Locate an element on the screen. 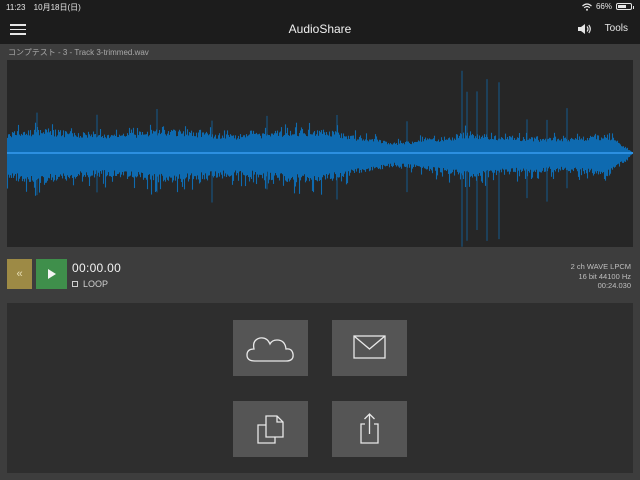 The width and height of the screenshot is (640, 480). battery-icon is located at coordinates (625, 6).